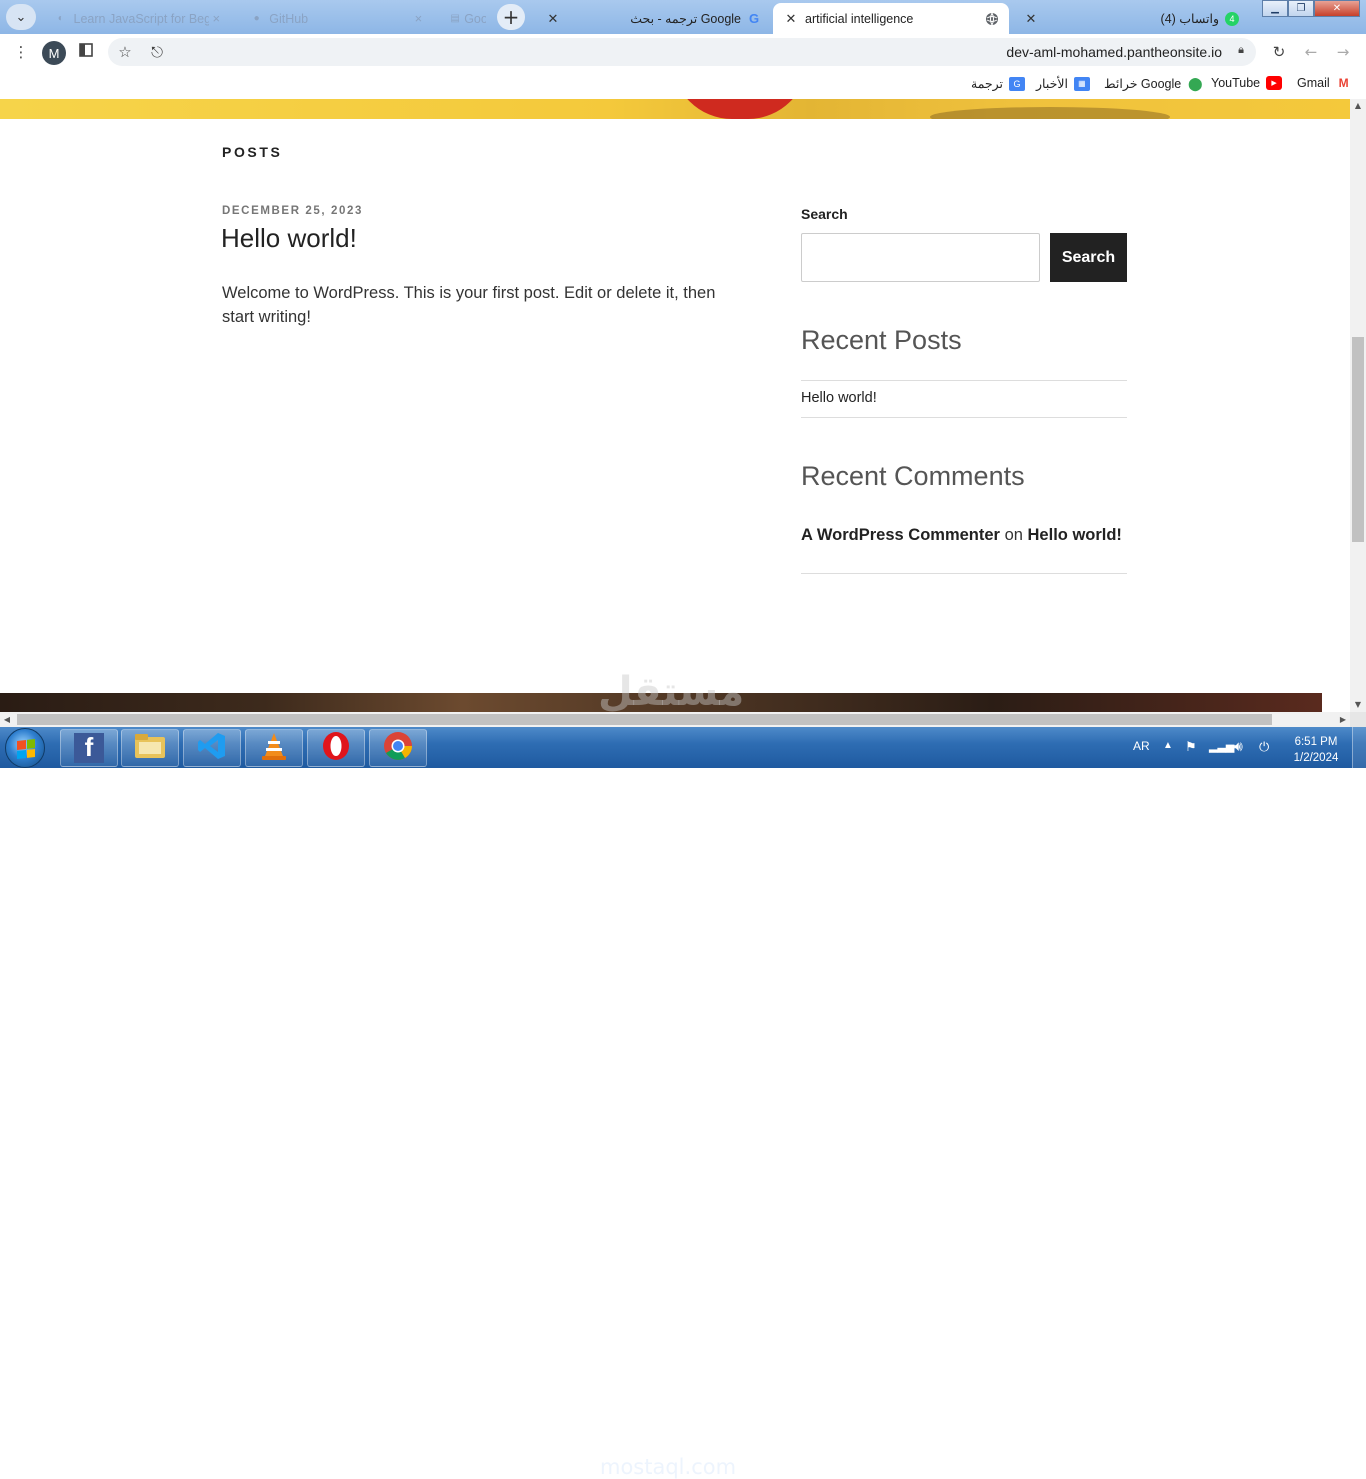 Image resolution: width=1366 pixels, height=1479 pixels. What do you see at coordinates (685, 19) in the screenshot?
I see `tab-title: ترجمه - بحث Google` at bounding box center [685, 19].